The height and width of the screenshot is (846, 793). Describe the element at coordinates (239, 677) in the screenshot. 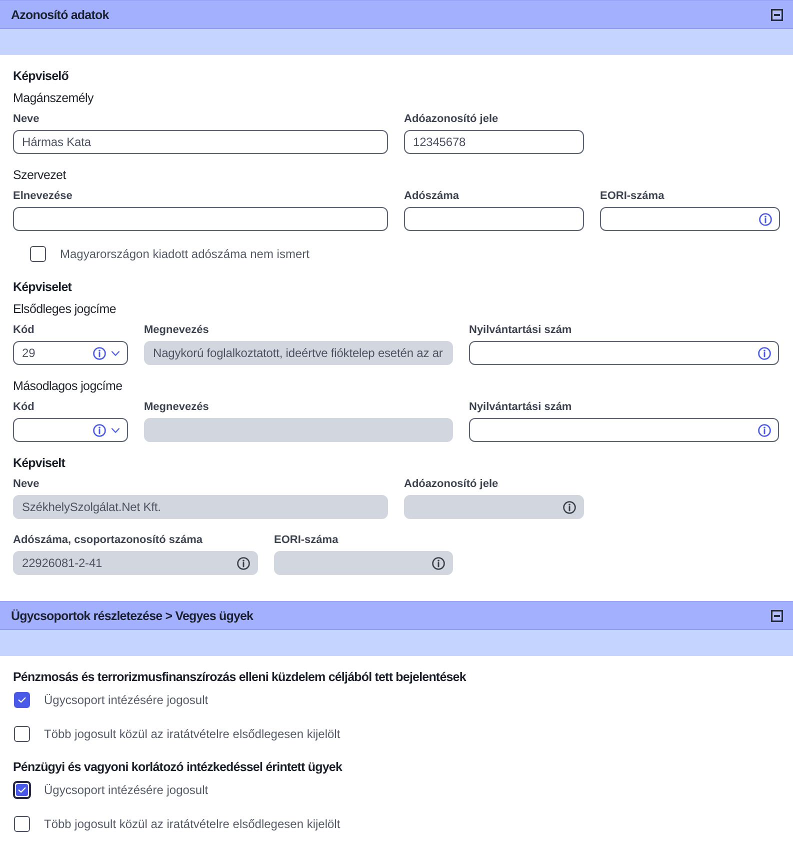

I see `group-heading: Pénzmosás és terrorizmusfinanszírozás elleni küzdelem céljából tett bejelentések` at that location.